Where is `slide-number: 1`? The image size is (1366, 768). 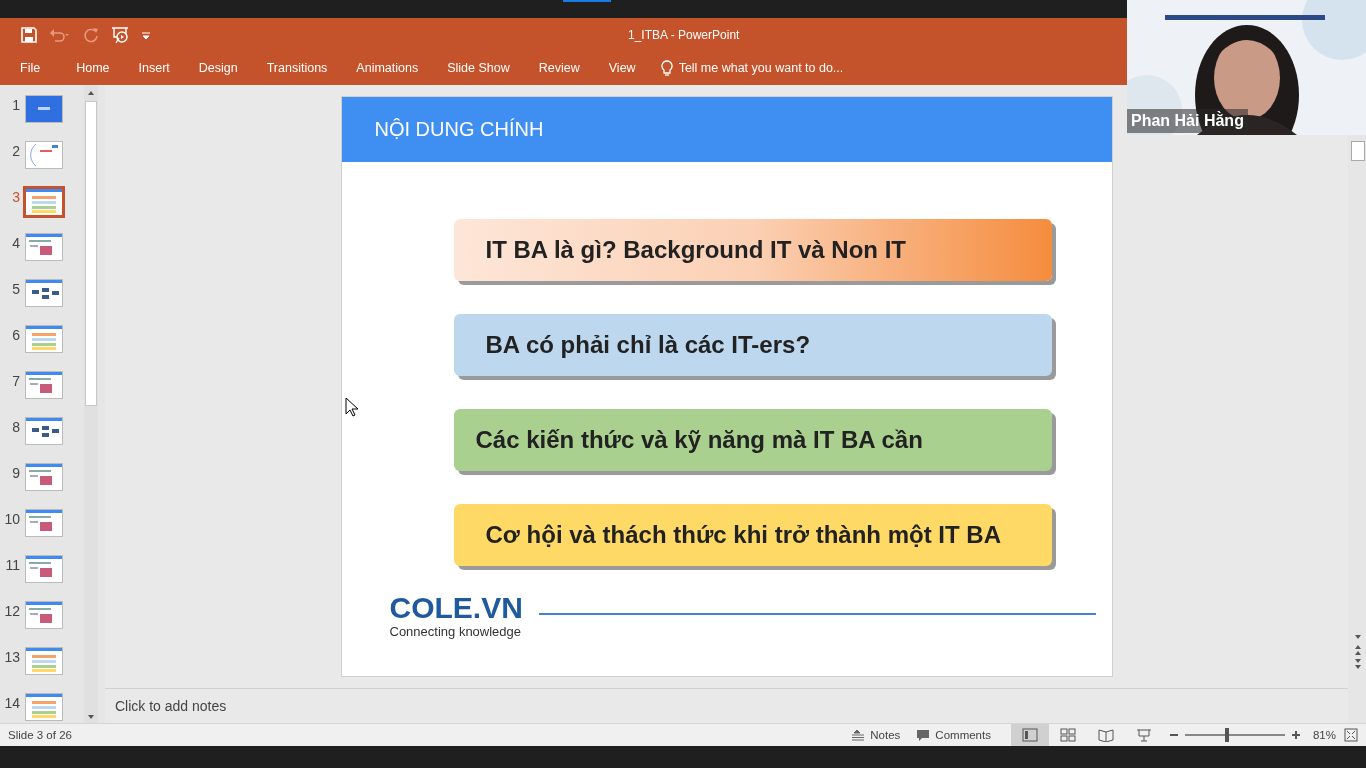
slide-number: 1 is located at coordinates (15, 105).